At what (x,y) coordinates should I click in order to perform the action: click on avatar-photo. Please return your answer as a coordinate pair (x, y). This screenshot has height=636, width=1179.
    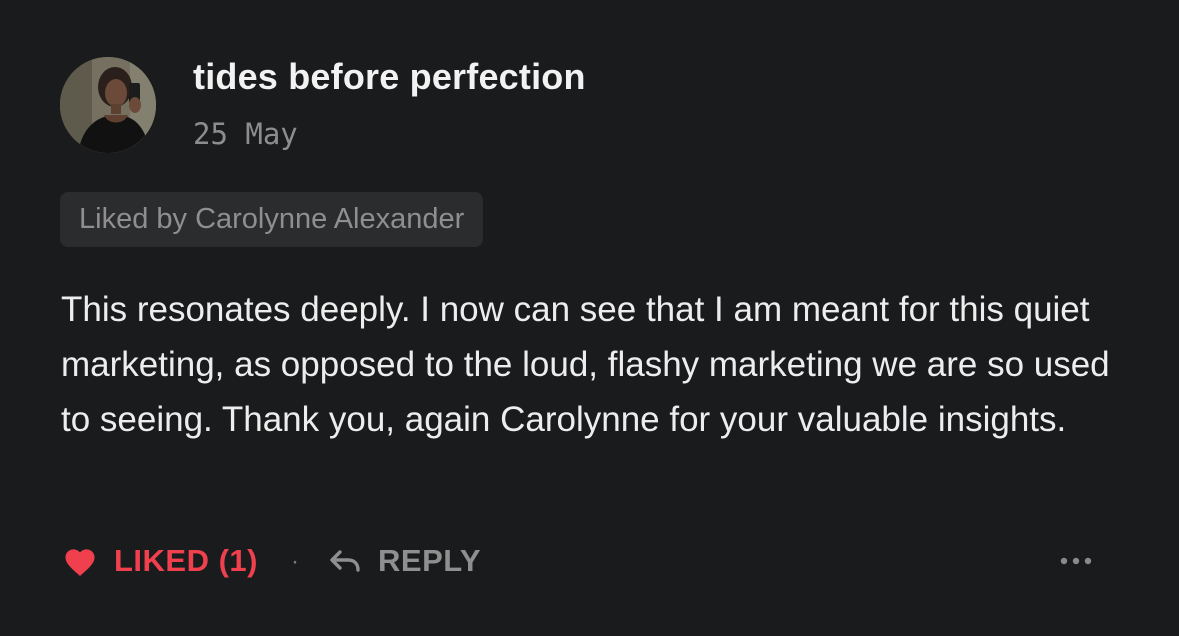
    Looking at the image, I should click on (108, 105).